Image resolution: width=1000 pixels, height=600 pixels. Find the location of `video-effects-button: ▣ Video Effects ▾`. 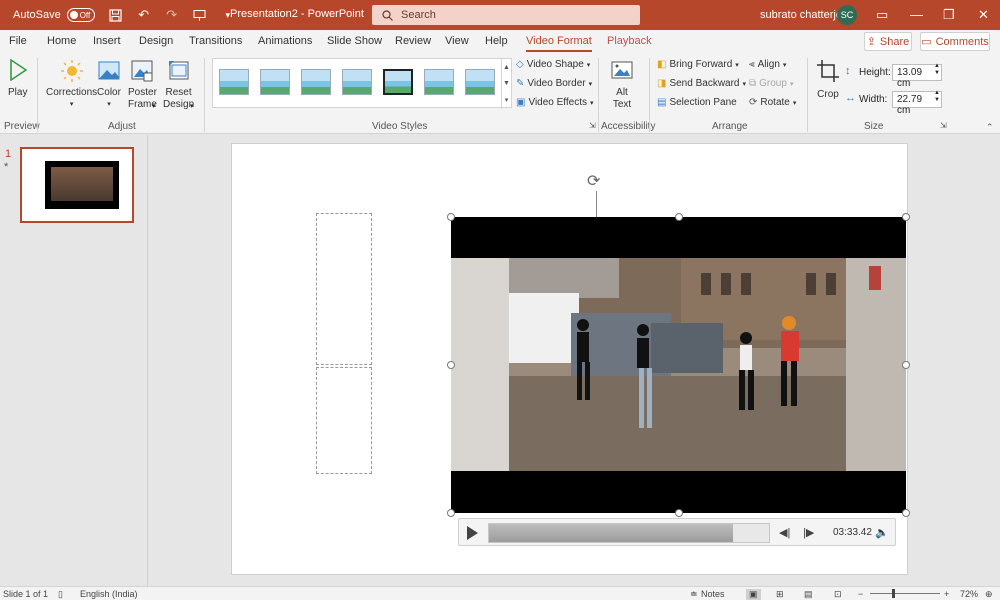

video-effects-button: ▣ Video Effects ▾ is located at coordinates (555, 102).